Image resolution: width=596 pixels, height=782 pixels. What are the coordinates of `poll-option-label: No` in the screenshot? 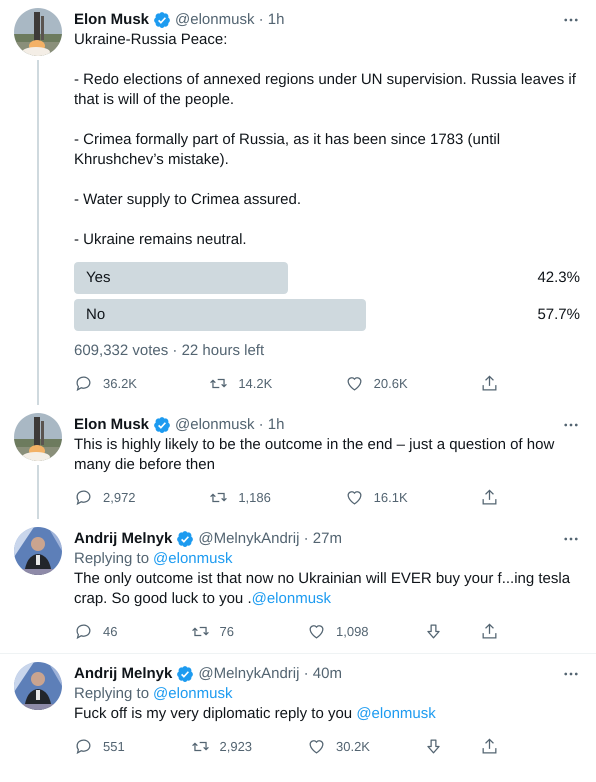 It's located at (96, 315).